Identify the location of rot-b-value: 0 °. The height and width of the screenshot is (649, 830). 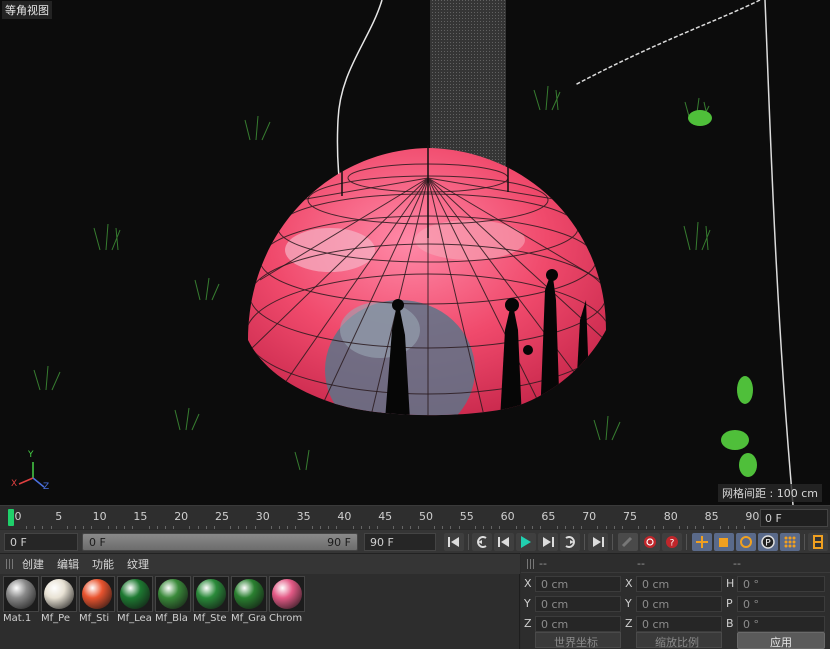
(751, 624).